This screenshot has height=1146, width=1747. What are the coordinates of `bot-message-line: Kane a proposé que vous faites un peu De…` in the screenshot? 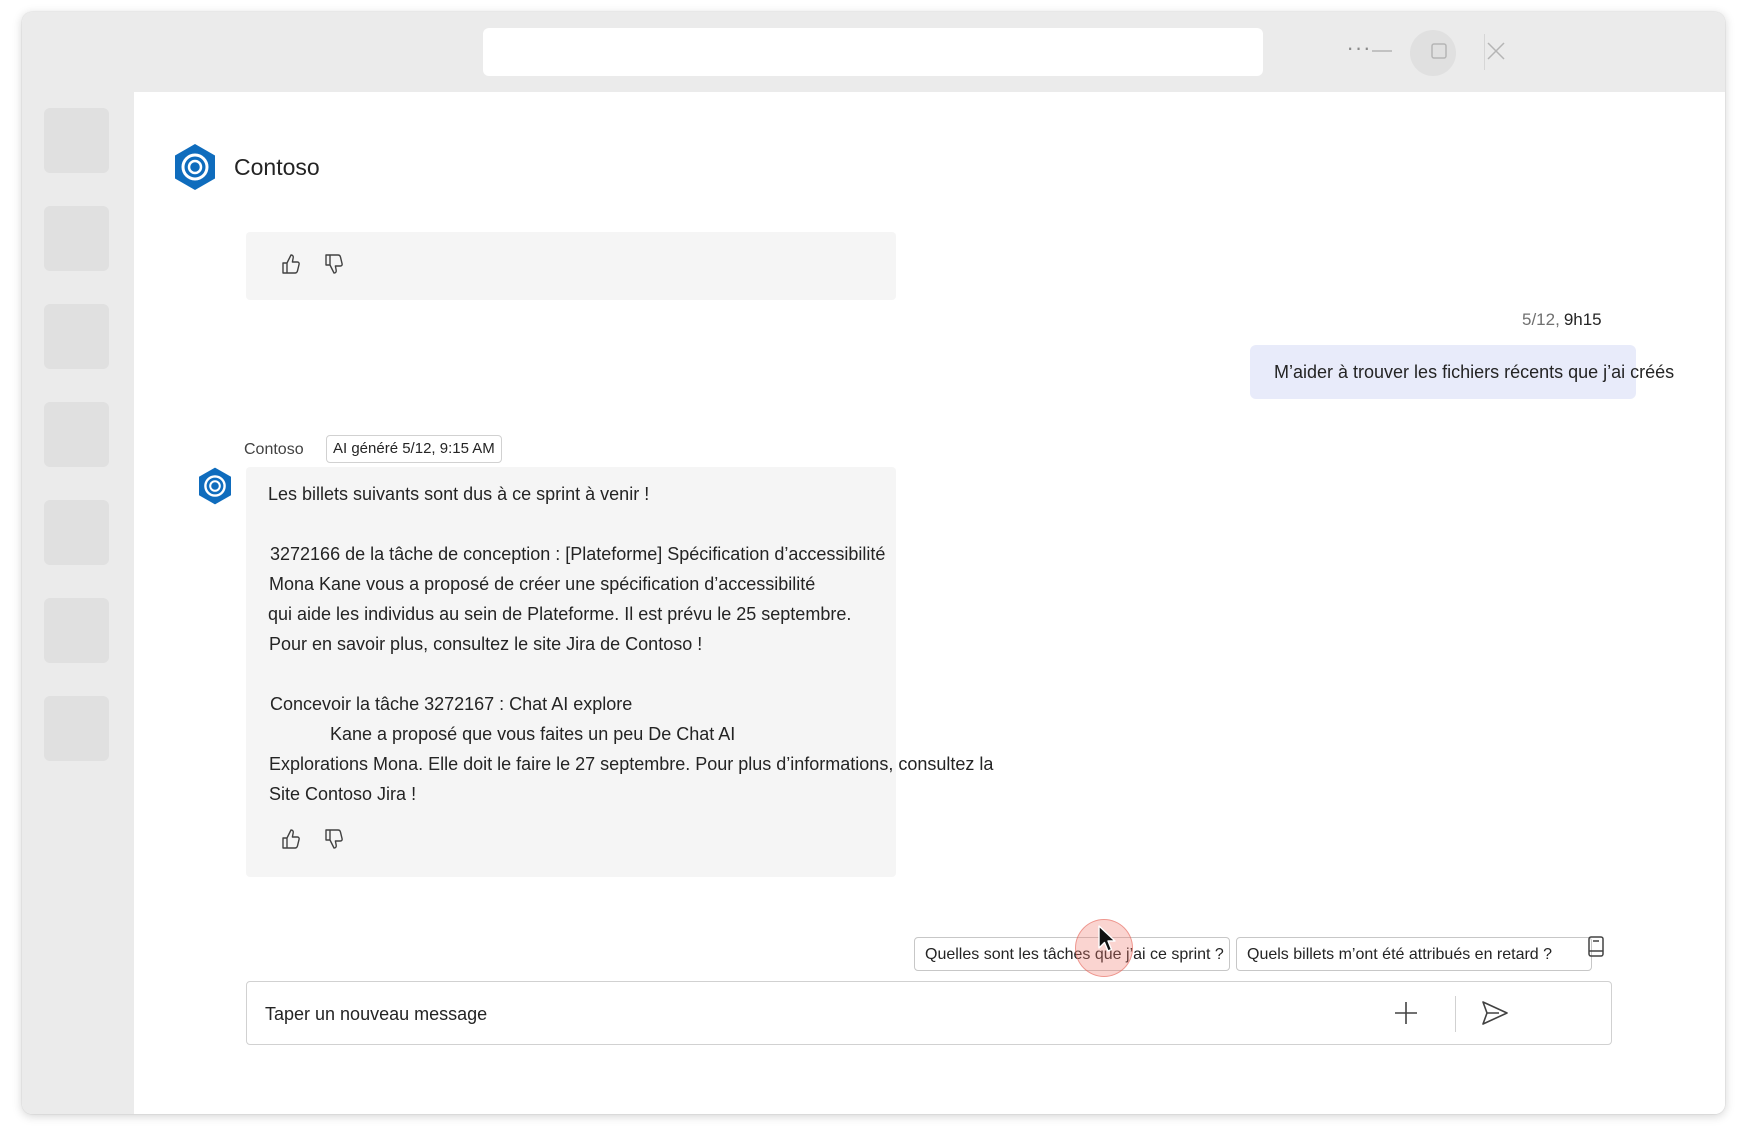 It's located at (533, 734).